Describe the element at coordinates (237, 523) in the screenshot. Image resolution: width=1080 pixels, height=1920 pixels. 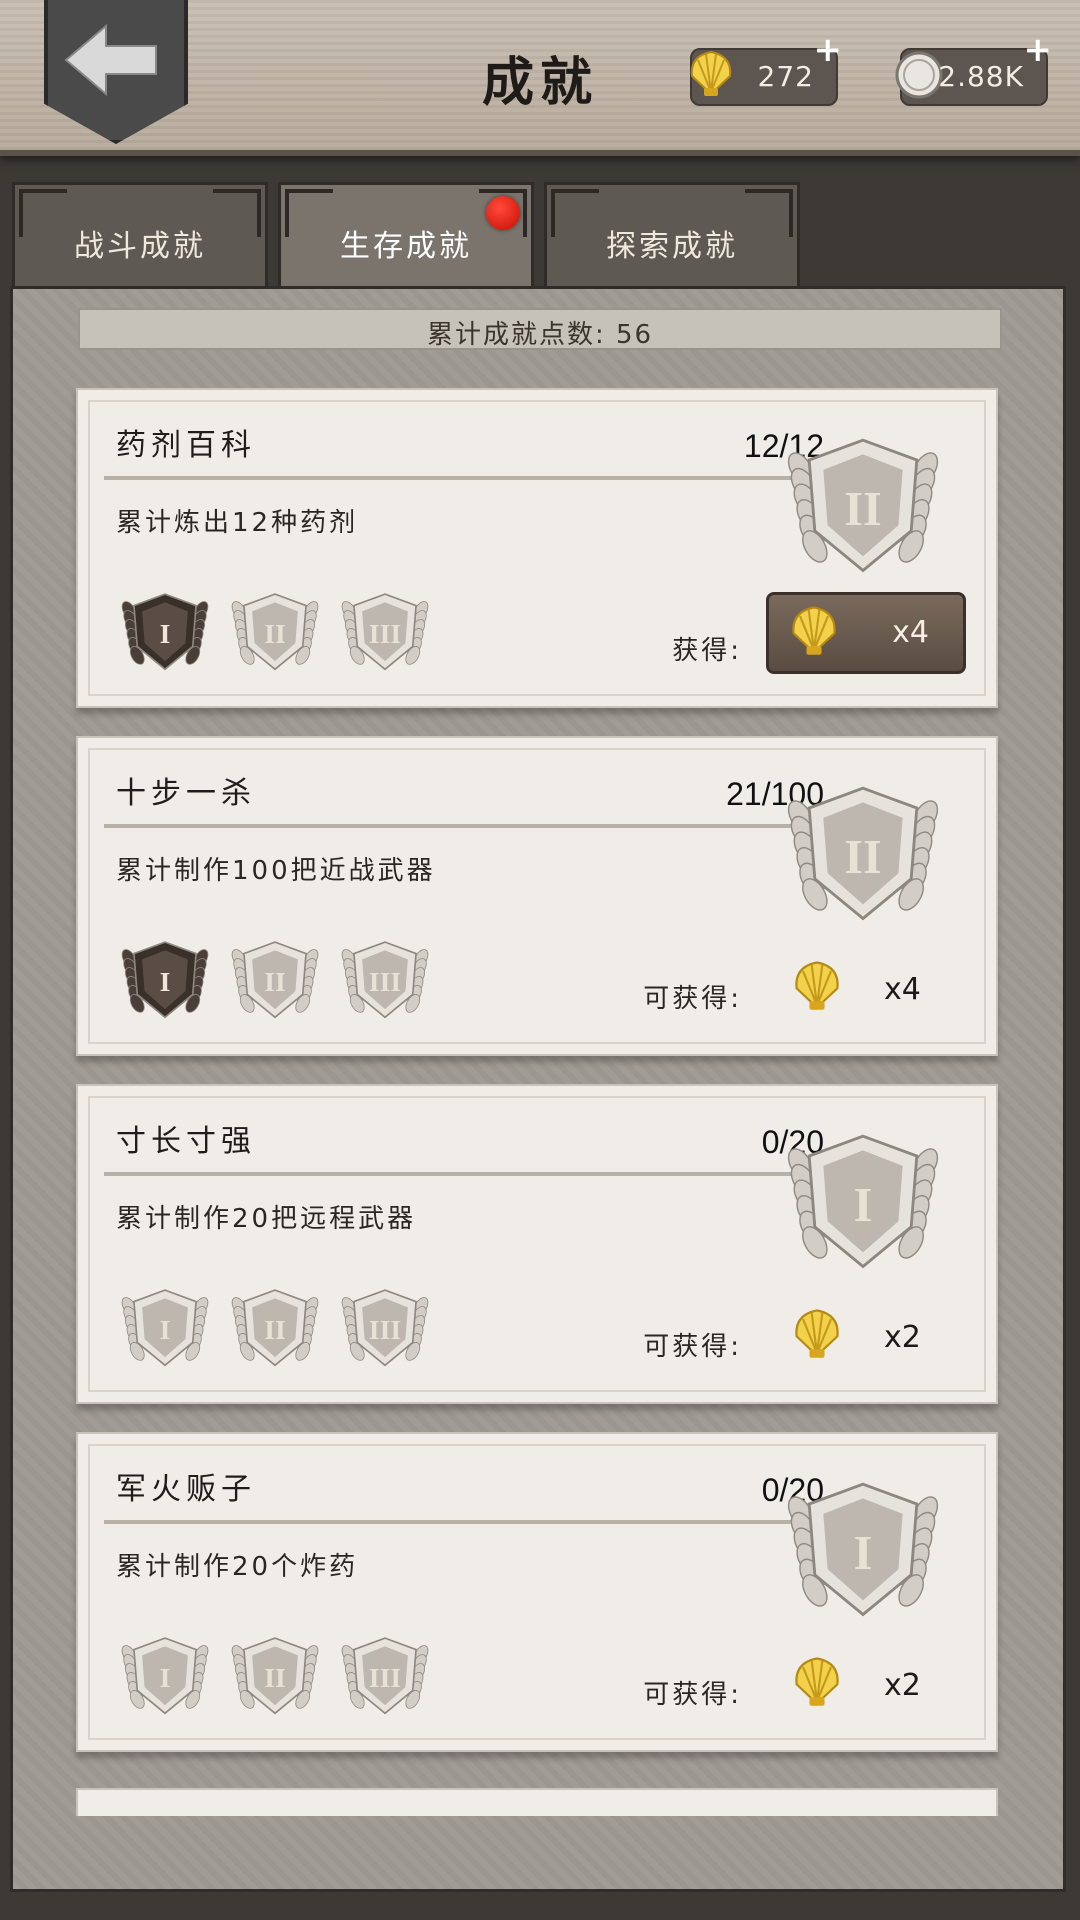
I see `achievement-description: 累计炼出12种药剂` at that location.